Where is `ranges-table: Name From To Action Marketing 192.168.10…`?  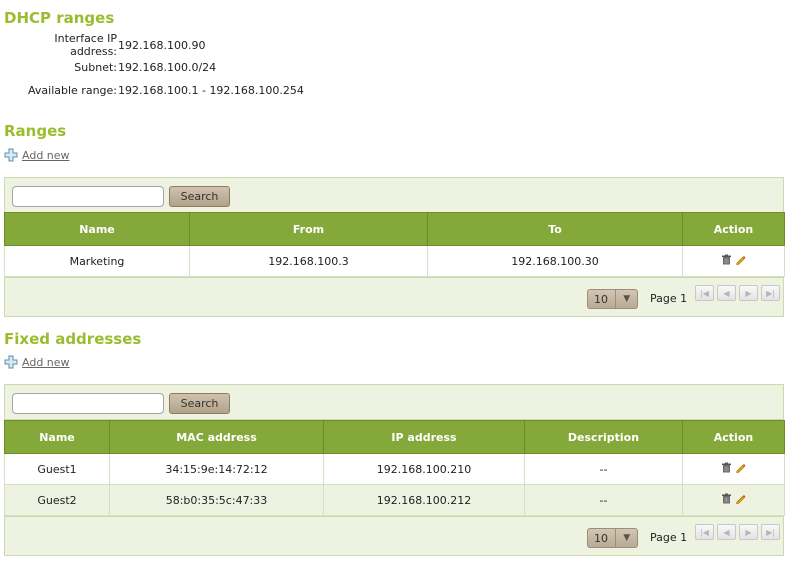
ranges-table: Name From To Action Marketing 192.168.10… is located at coordinates (394, 244).